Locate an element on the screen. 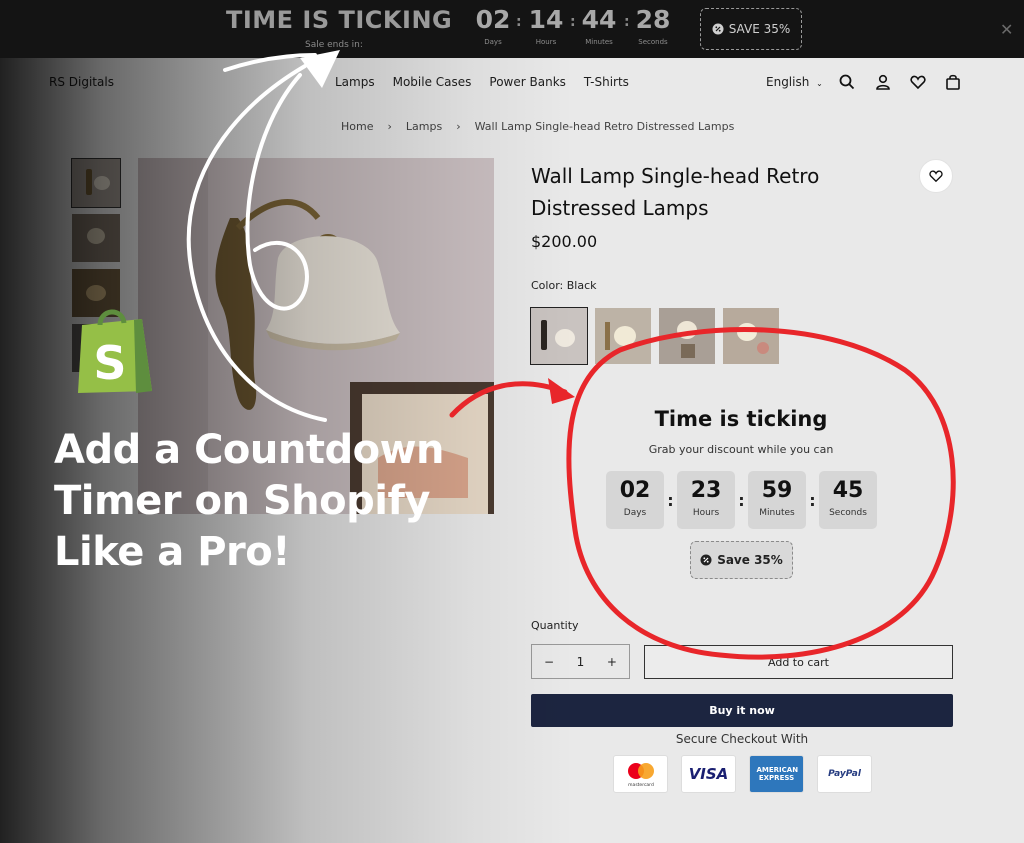 This screenshot has height=843, width=1024. topbar-save-badge: SAVE 35% is located at coordinates (751, 29).